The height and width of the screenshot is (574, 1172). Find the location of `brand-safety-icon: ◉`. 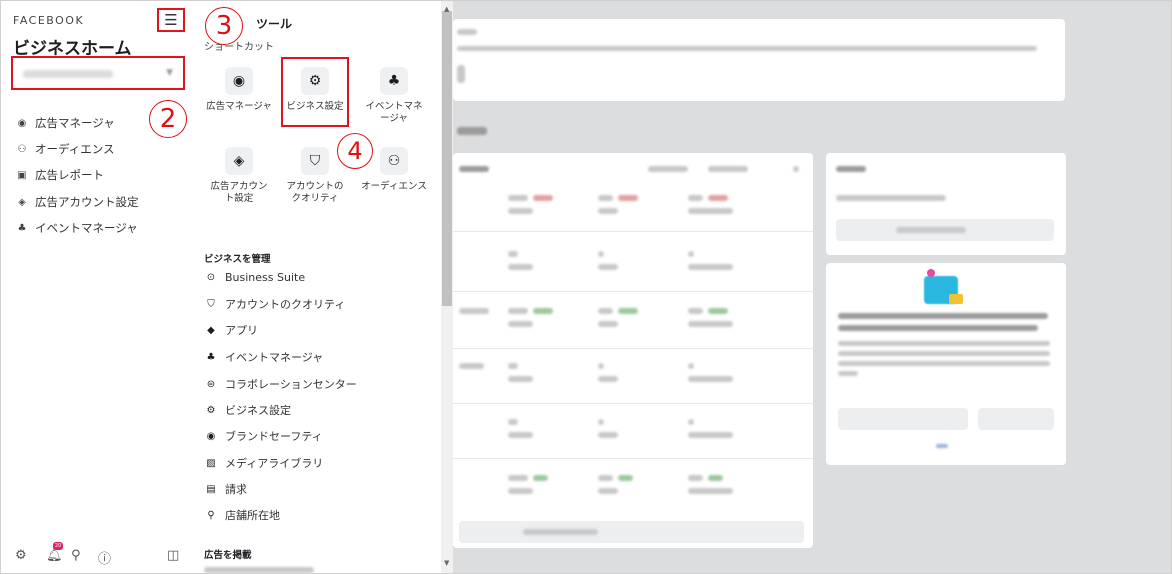

brand-safety-icon: ◉ is located at coordinates (211, 436).